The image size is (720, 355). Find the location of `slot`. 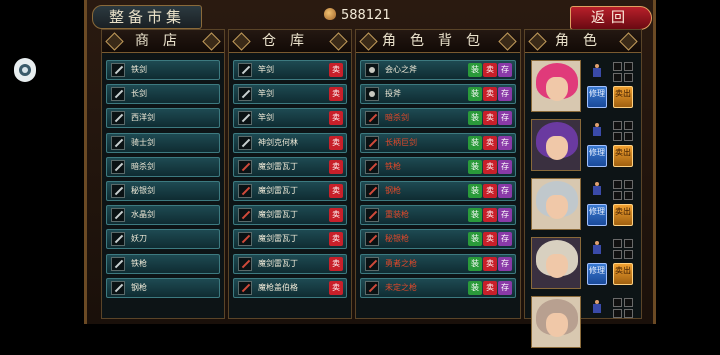

slot is located at coordinates (617, 254).